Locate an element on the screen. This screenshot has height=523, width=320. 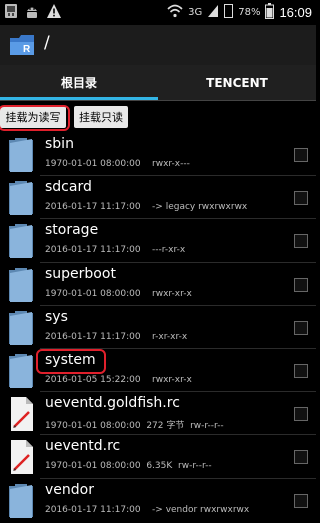
mount-read-only-button: 挂载只读 is located at coordinates (101, 117).